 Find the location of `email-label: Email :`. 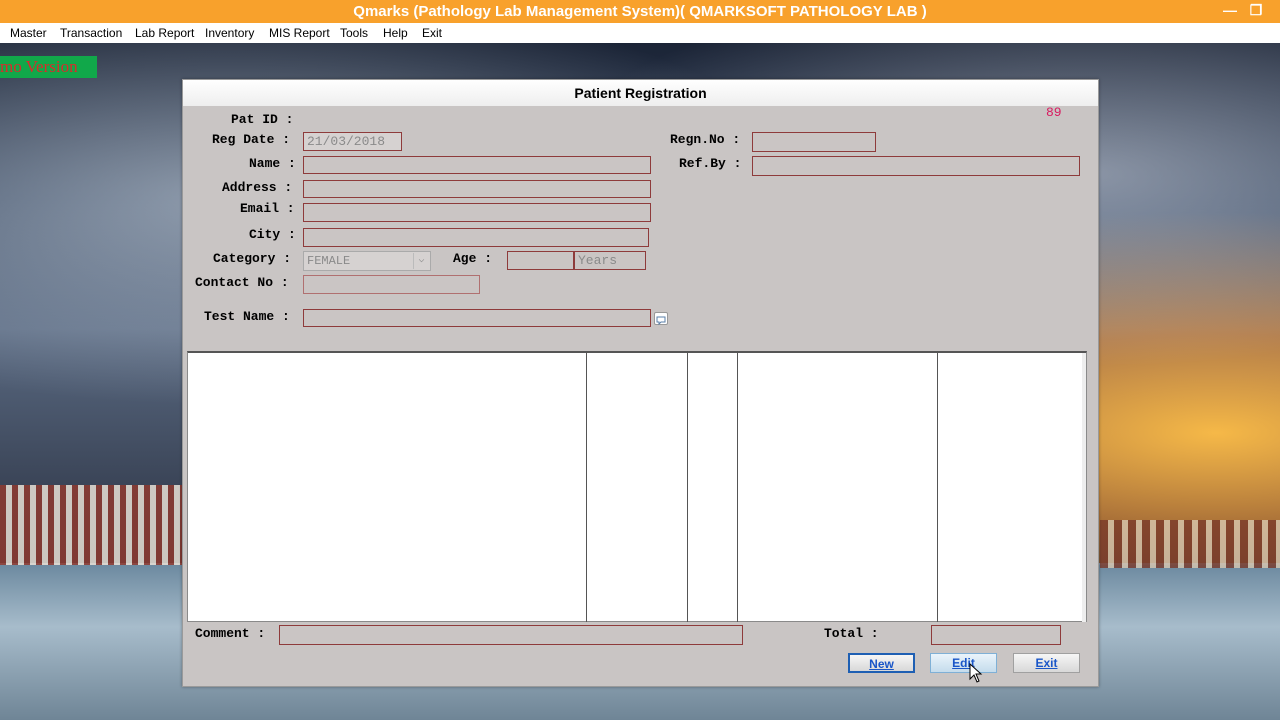

email-label: Email : is located at coordinates (267, 208).